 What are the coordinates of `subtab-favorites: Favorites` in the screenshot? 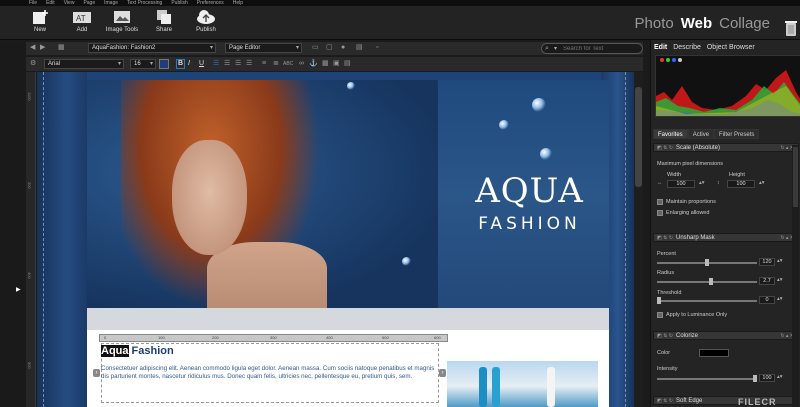 It's located at (670, 134).